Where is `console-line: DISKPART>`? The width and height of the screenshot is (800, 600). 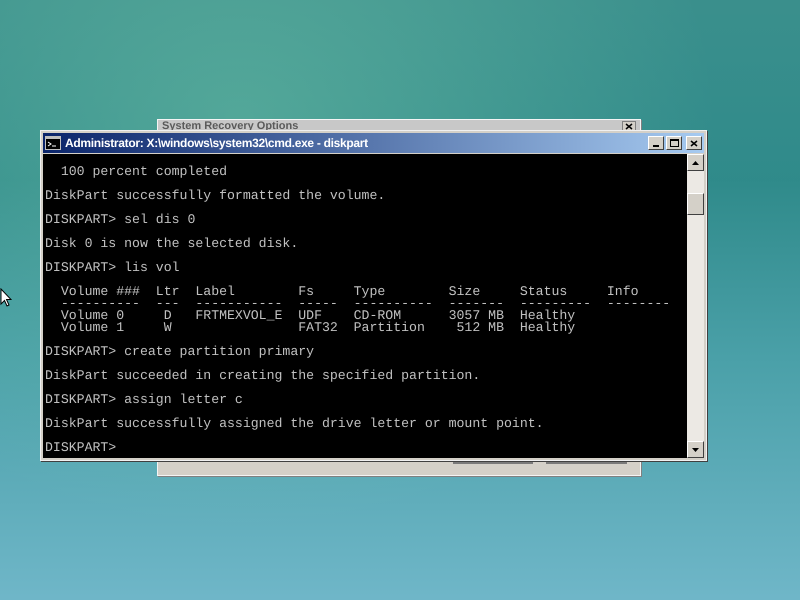
console-line: DISKPART> is located at coordinates (81, 448).